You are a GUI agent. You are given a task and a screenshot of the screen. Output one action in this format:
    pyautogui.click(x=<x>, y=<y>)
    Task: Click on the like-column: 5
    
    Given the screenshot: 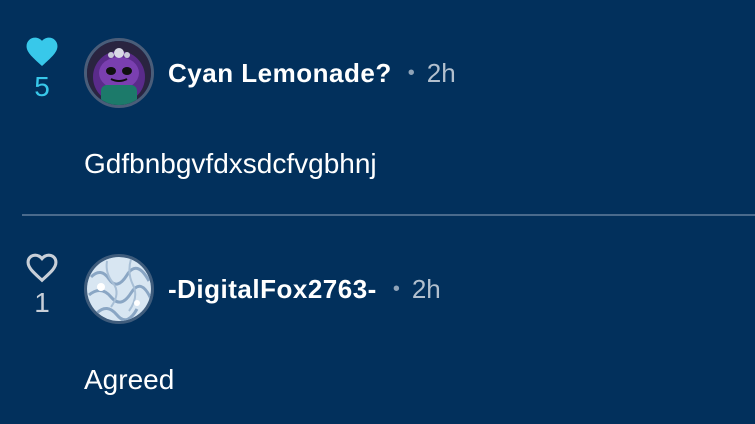 What is the action you would take?
    pyautogui.click(x=42, y=67)
    